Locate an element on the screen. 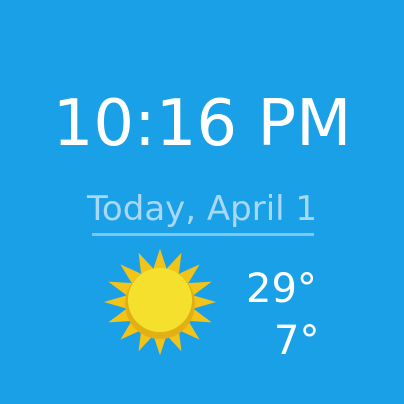 This screenshot has height=404, width=404. sun-body is located at coordinates (160, 300).